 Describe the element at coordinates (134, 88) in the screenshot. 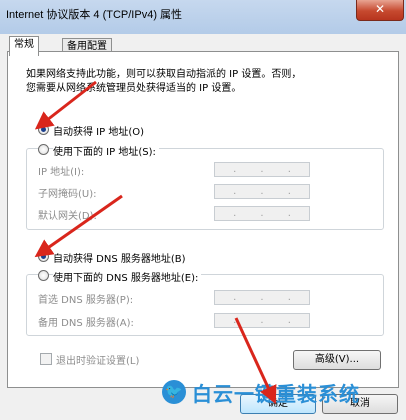

I see `description-line-2: 您需要从网络系统管理员处获得适当的 IP 设置。` at that location.